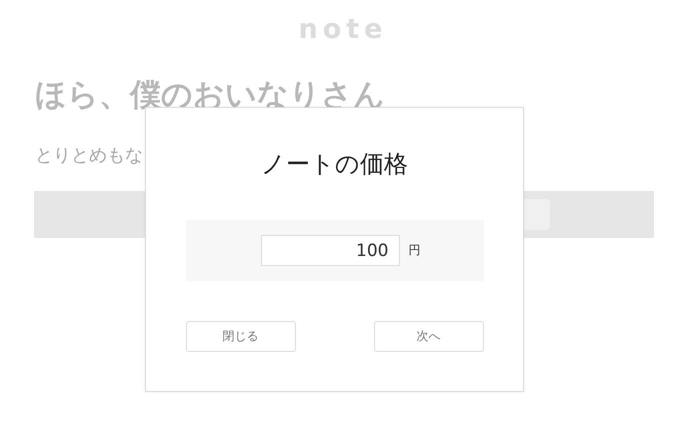 Image resolution: width=686 pixels, height=428 pixels. I want to click on dialog-button: 次へ, so click(429, 336).